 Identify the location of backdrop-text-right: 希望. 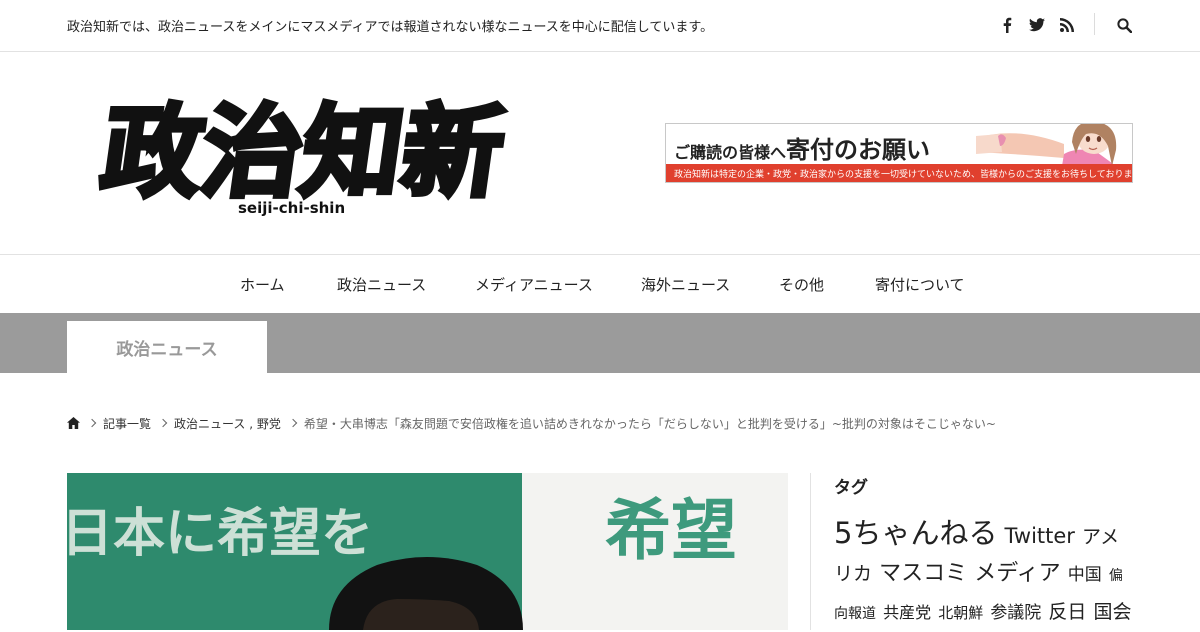
(671, 530).